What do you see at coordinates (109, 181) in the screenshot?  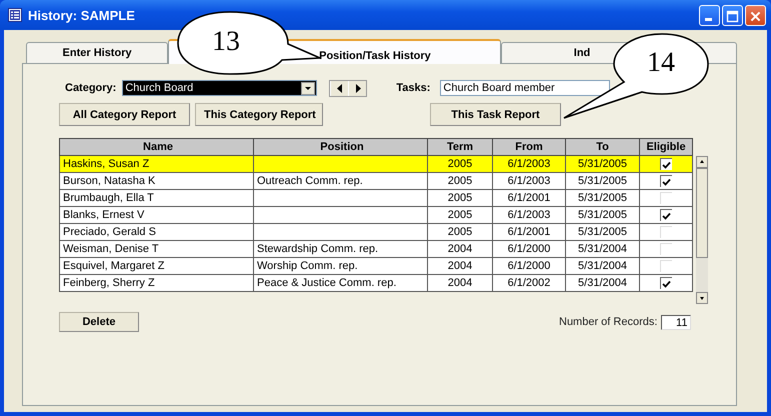 I see `table-cell: Burson, Natasha K` at bounding box center [109, 181].